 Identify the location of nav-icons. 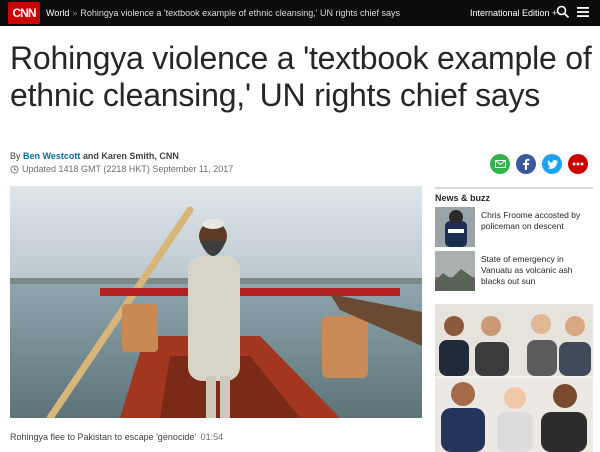
(573, 12).